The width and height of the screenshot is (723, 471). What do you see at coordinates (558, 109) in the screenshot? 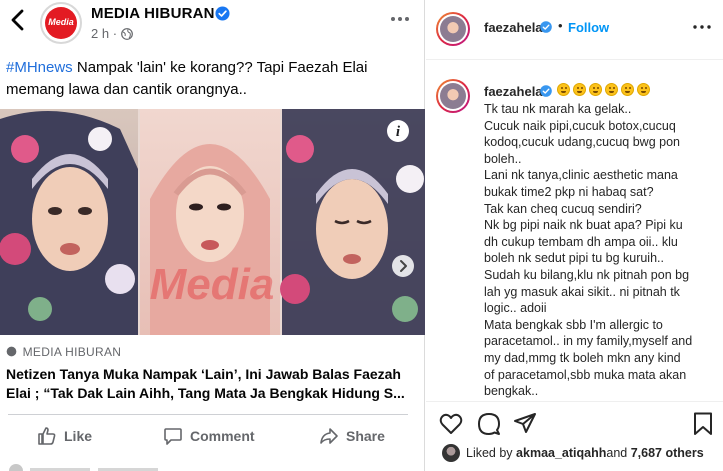
I see `caption-line: Tk tau nk marah ka gelak..` at bounding box center [558, 109].